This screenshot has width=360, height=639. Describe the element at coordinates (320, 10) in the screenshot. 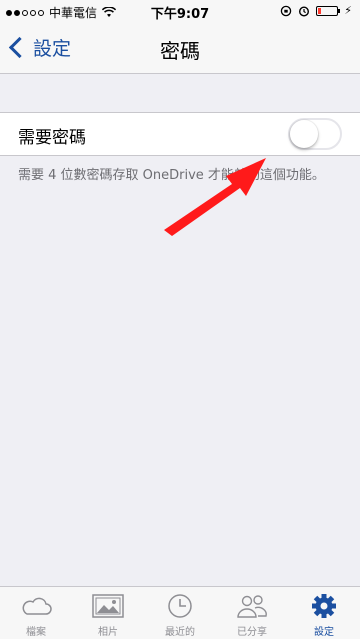

I see `battery-level` at that location.